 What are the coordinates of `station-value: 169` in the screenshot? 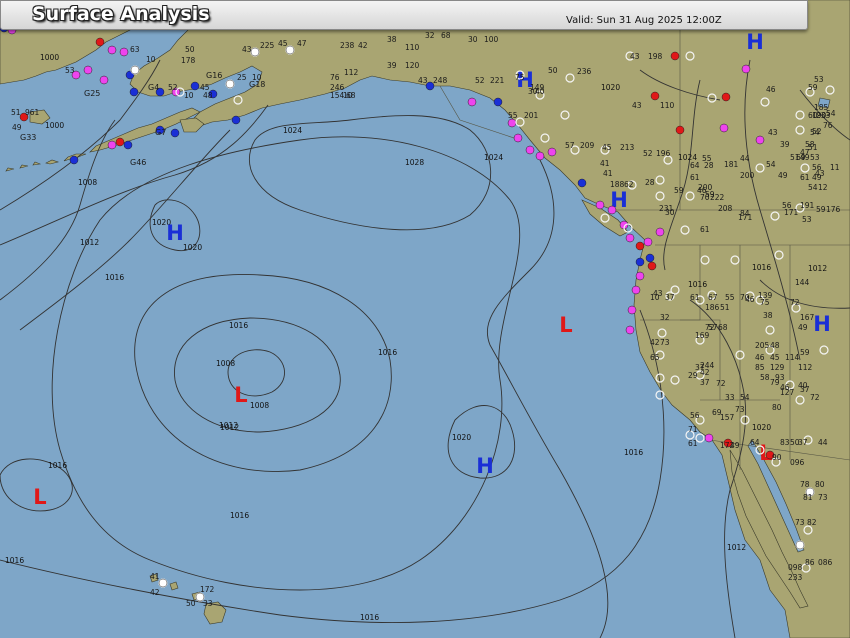 It's located at (702, 335).